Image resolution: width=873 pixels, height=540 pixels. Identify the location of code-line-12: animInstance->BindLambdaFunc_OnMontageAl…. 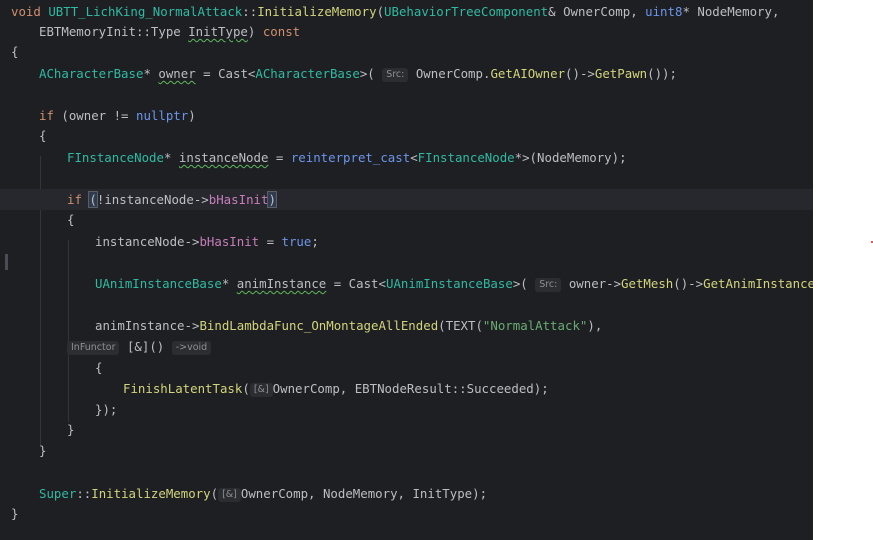
(348, 325).